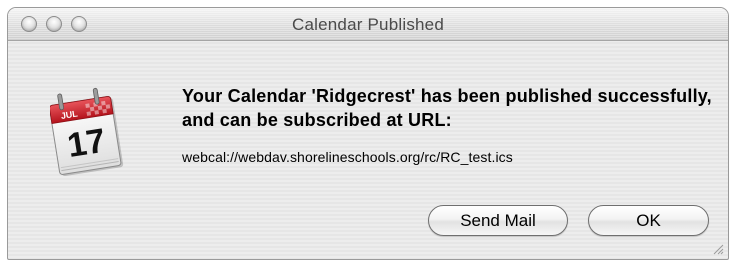 This screenshot has width=735, height=265. I want to click on calendar-icon: JUL 17, so click(87, 131).